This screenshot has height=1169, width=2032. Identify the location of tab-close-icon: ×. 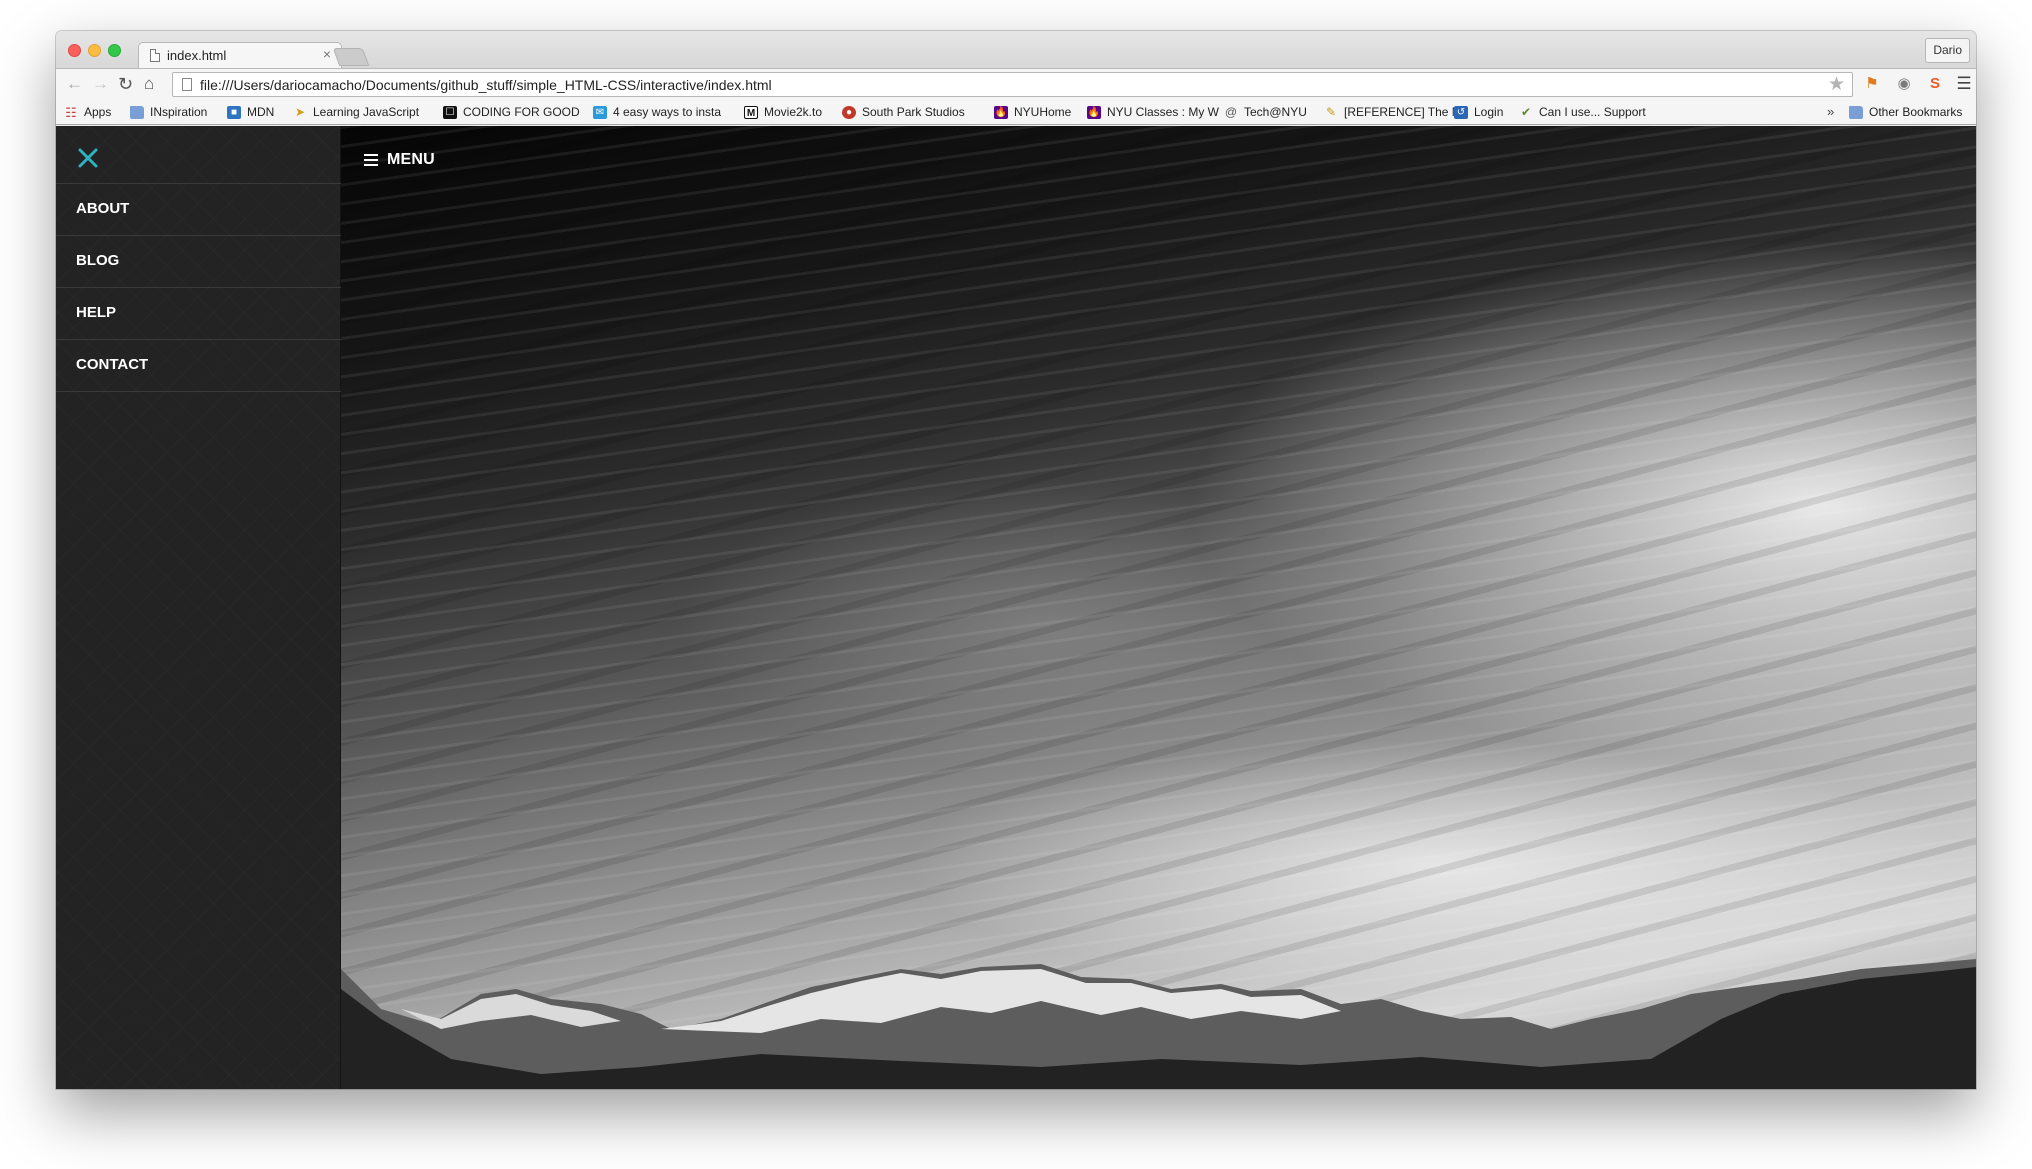
(327, 54).